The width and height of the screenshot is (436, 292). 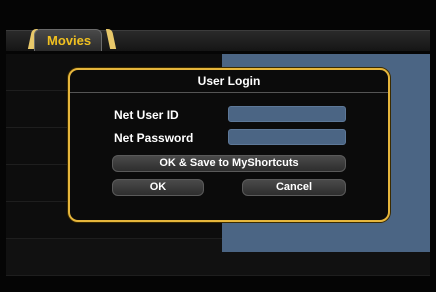 What do you see at coordinates (229, 81) in the screenshot?
I see `dialog-title: User Login` at bounding box center [229, 81].